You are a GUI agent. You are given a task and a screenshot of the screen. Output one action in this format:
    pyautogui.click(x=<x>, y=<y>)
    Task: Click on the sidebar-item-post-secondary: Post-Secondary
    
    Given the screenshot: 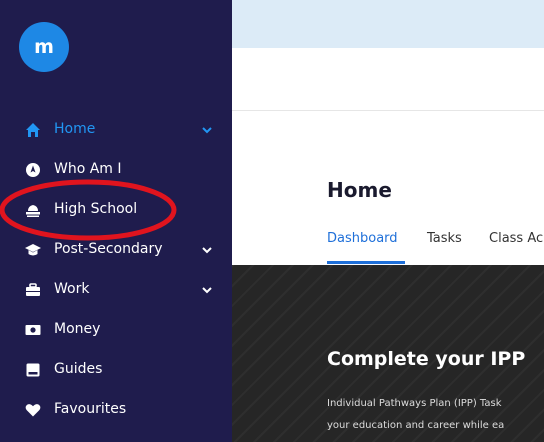 What is the action you would take?
    pyautogui.click(x=116, y=250)
    